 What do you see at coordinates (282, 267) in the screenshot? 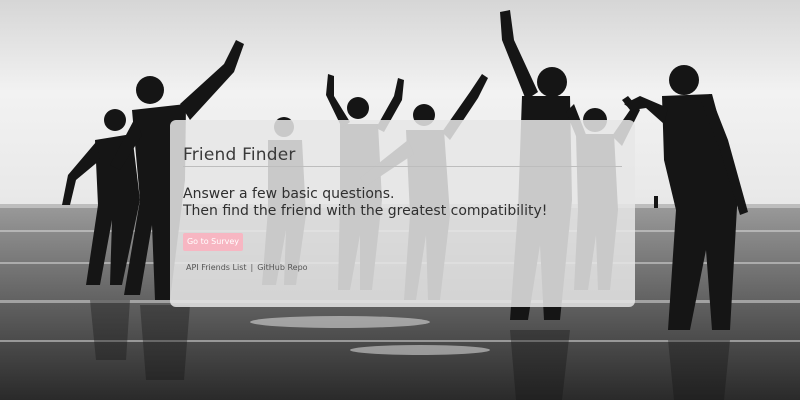
I see `github-repo-link: GitHub Repo` at bounding box center [282, 267].